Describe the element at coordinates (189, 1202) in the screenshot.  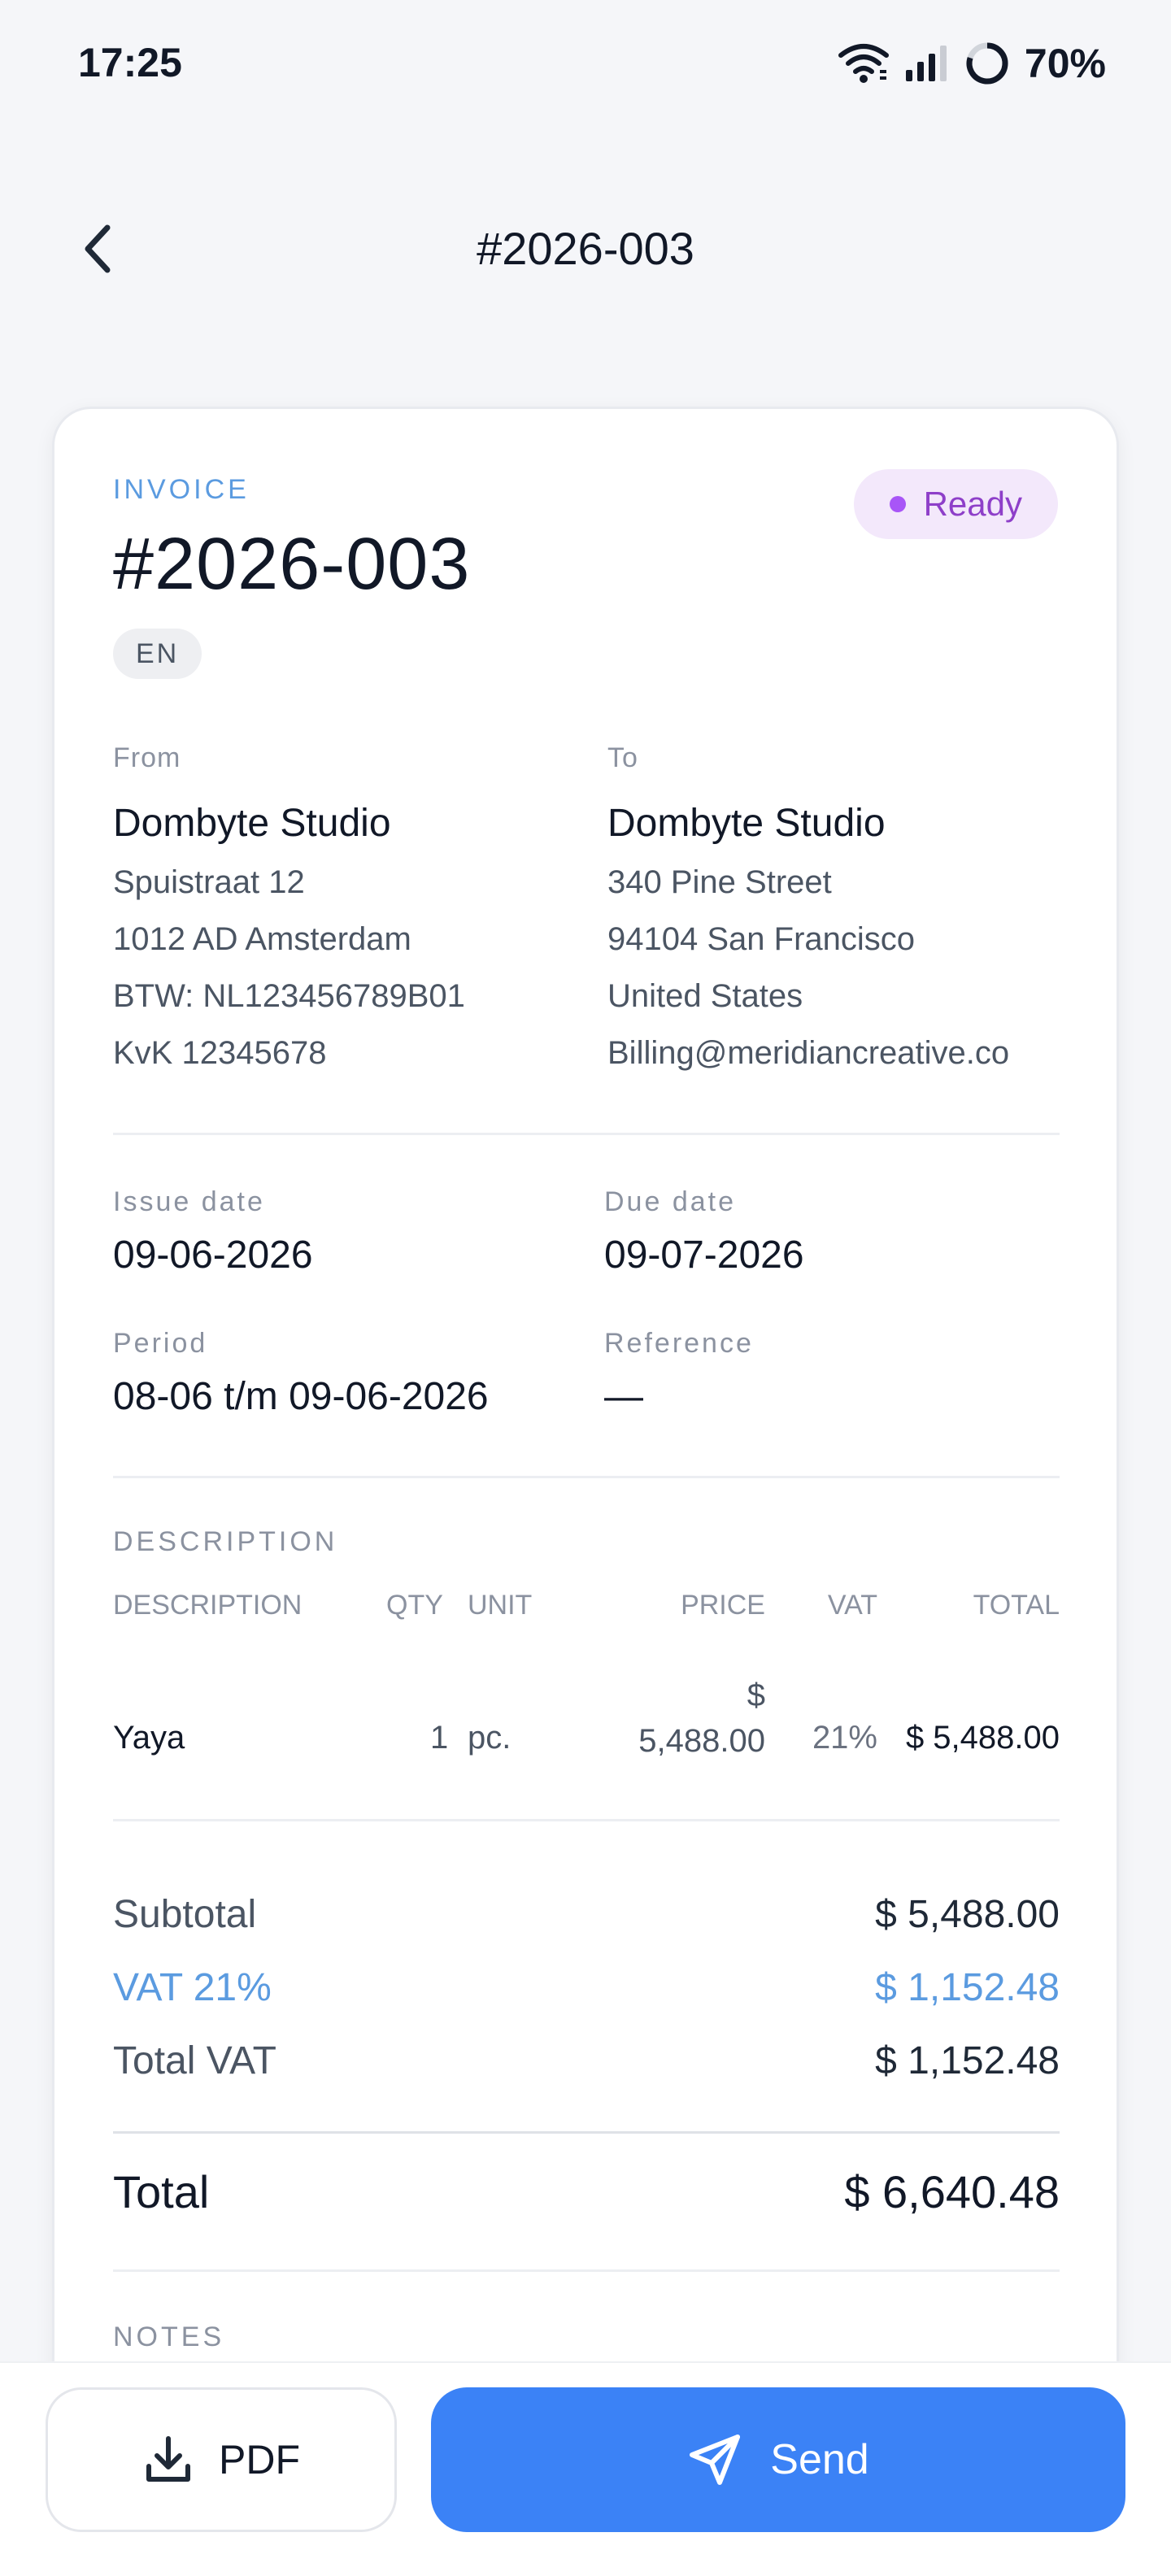
I see `issue-date-label: Issue date` at that location.